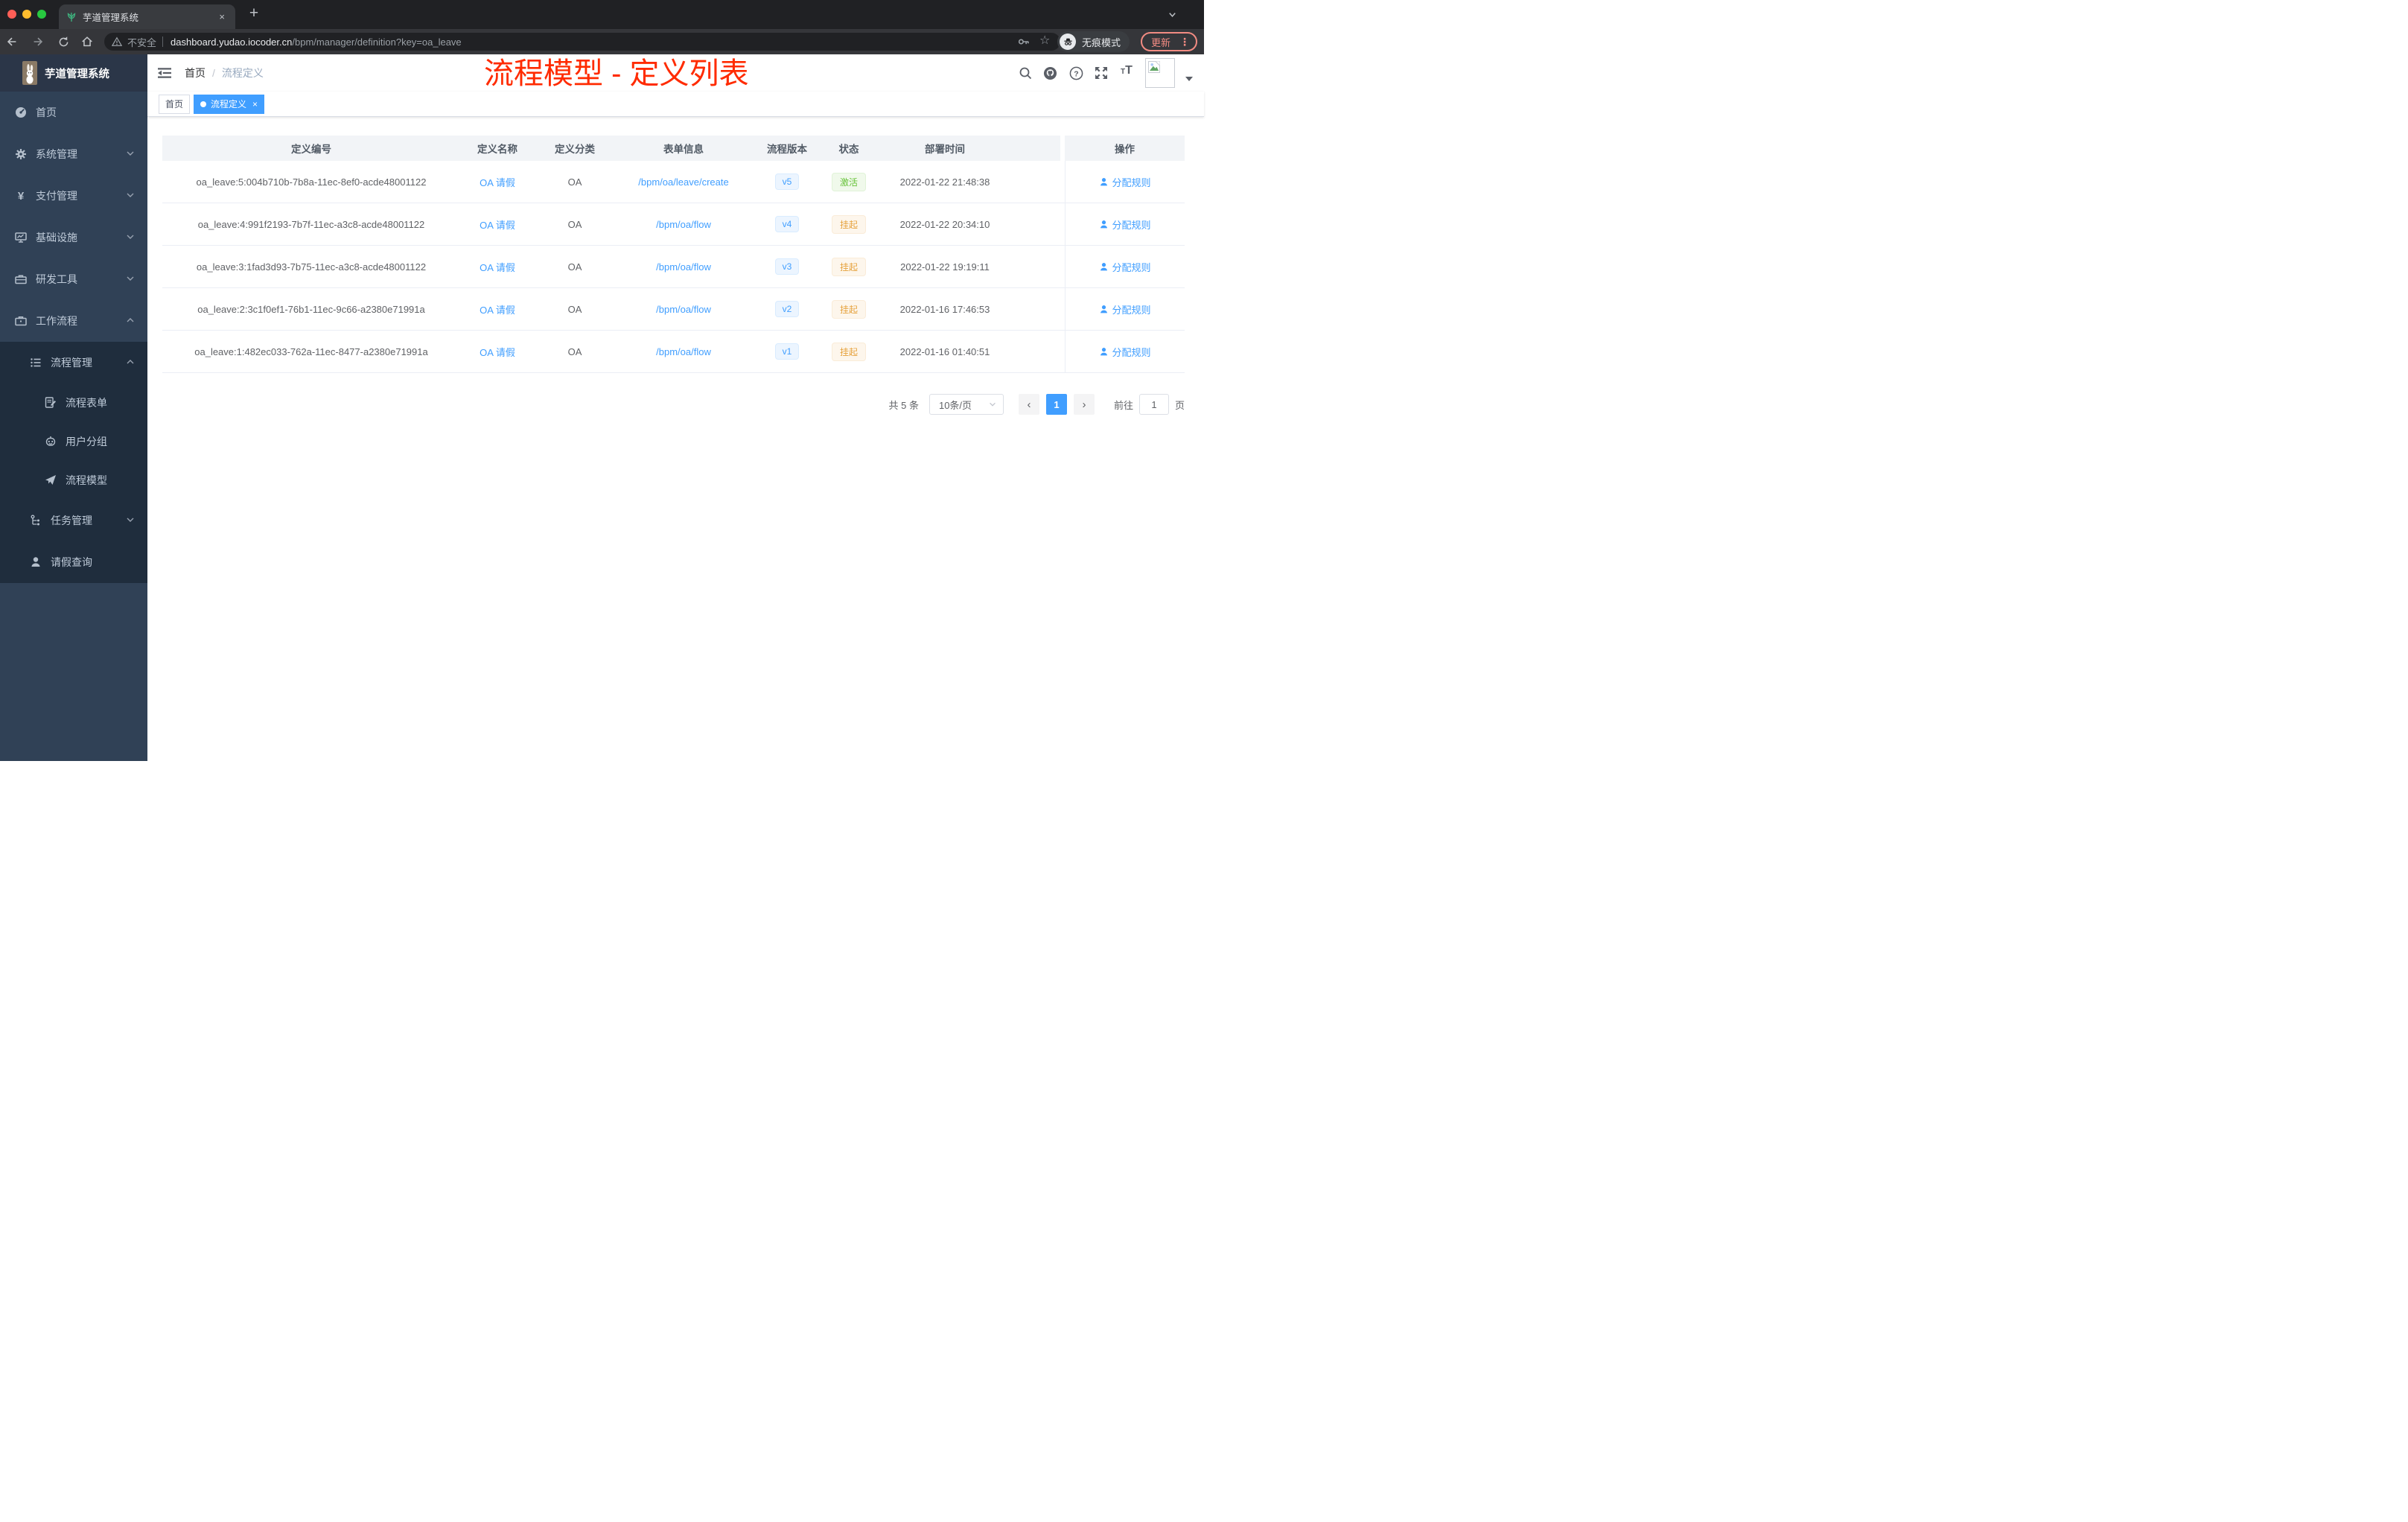  I want to click on sidebar-item-label: 支付管理, so click(56, 196).